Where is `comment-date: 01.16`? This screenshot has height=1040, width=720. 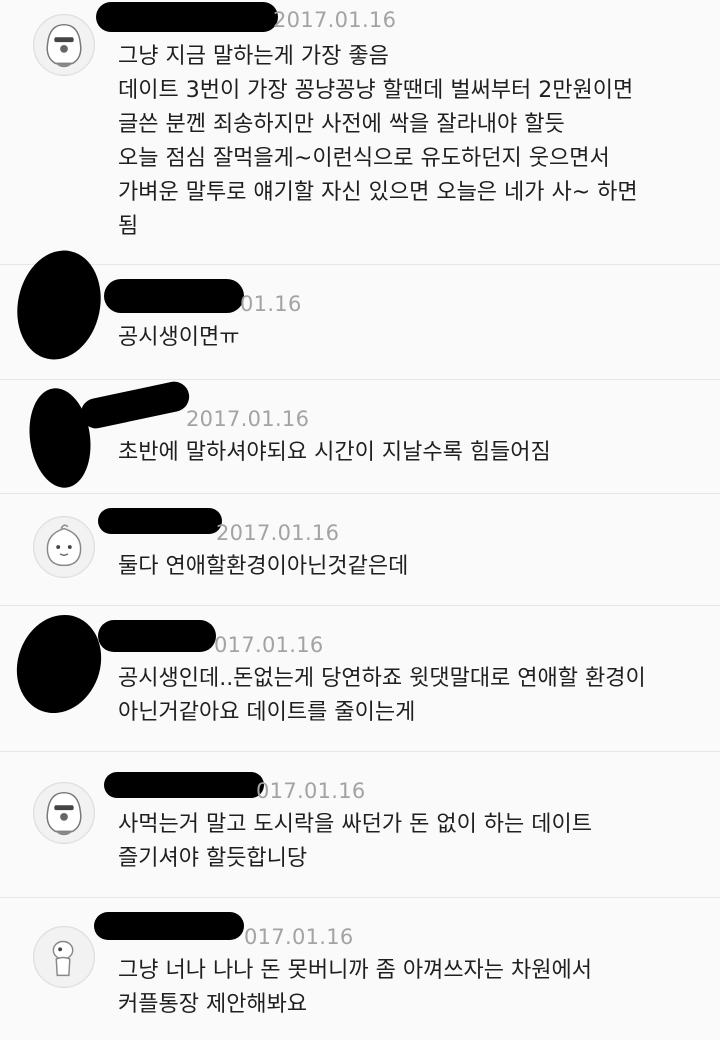 comment-date: 01.16 is located at coordinates (271, 304).